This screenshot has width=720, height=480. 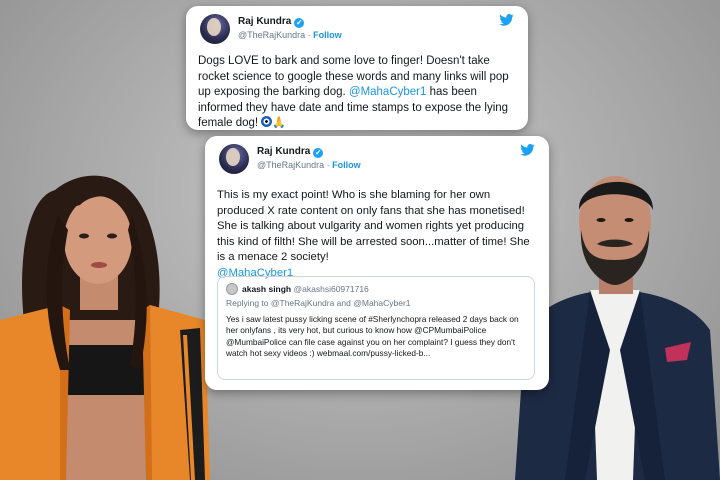 What do you see at coordinates (279, 123) in the screenshot?
I see `folded-hands-emoji: 🙏` at bounding box center [279, 123].